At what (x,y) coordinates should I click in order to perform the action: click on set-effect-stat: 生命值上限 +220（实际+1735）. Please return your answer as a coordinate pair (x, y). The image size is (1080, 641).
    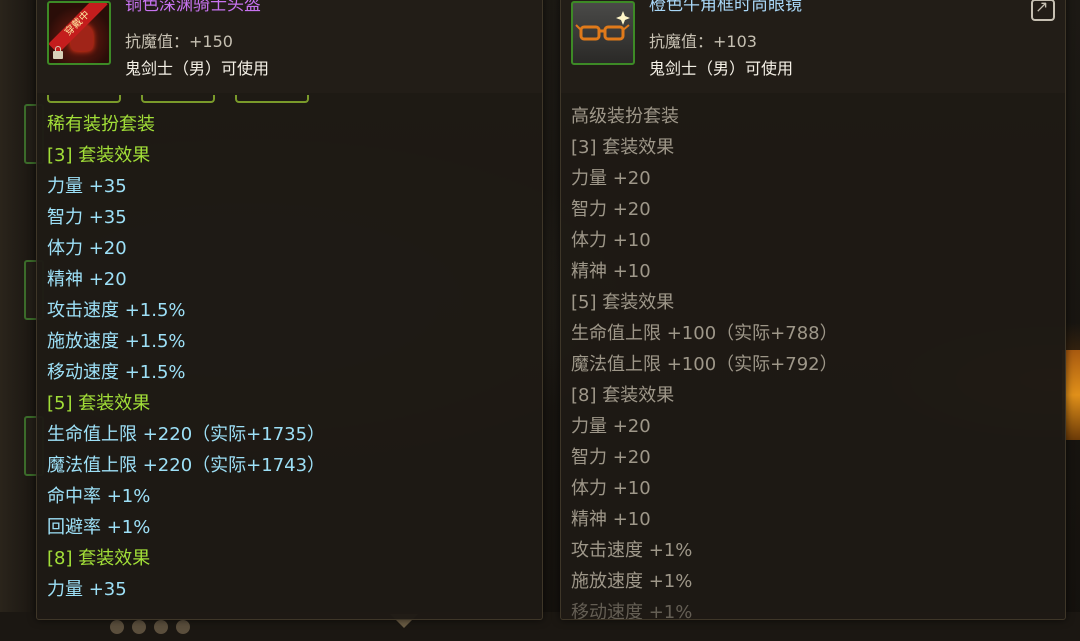
    Looking at the image, I should click on (186, 434).